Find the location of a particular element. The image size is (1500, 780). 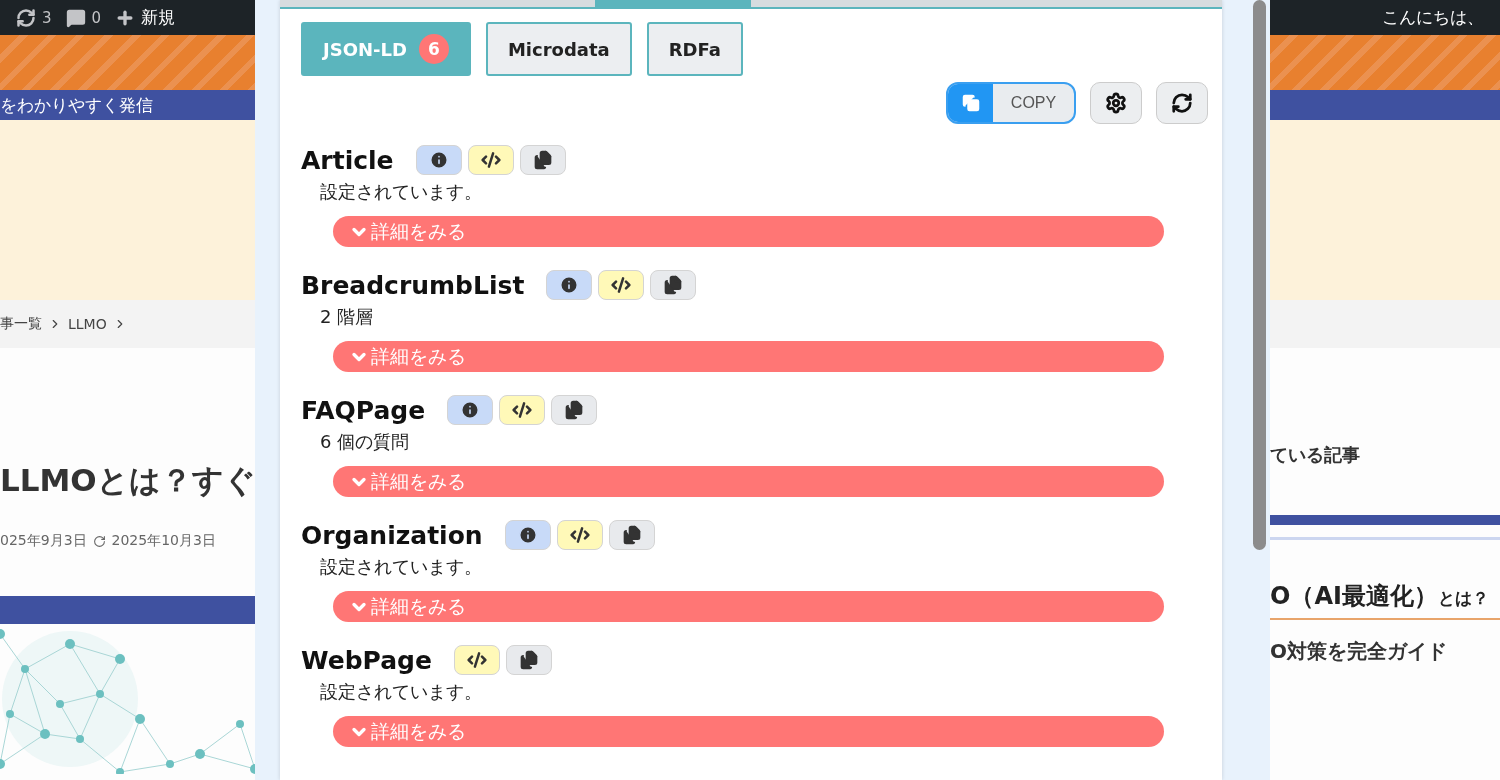

copy-toggle: COPY is located at coordinates (1011, 103).